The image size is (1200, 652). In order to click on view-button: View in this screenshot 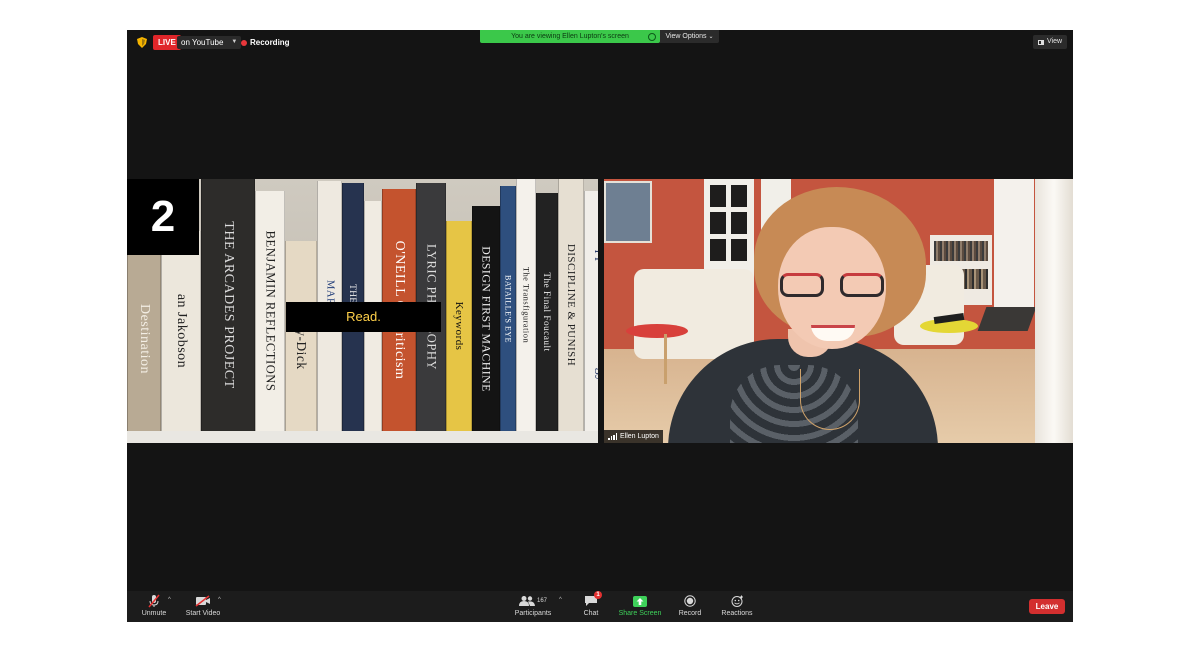, I will do `click(1050, 42)`.